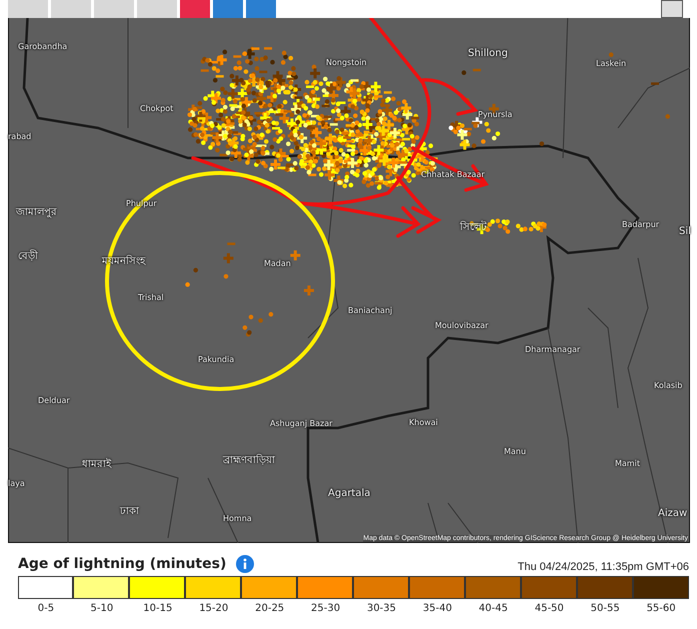 This screenshot has height=629, width=697. What do you see at coordinates (28, 256) in the screenshot?
I see `place-label: বেড়ী` at bounding box center [28, 256].